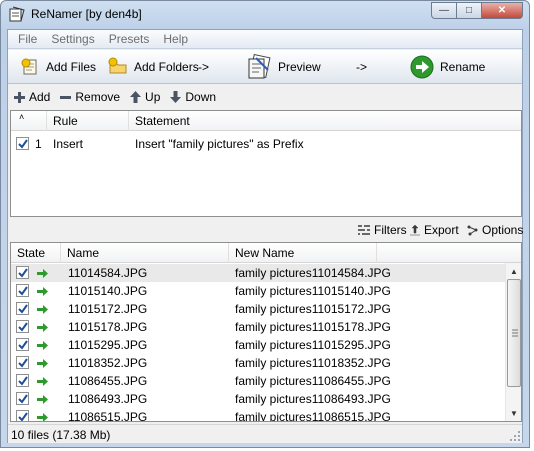 The width and height of the screenshot is (534, 451). I want to click on plus-icon, so click(19, 97).